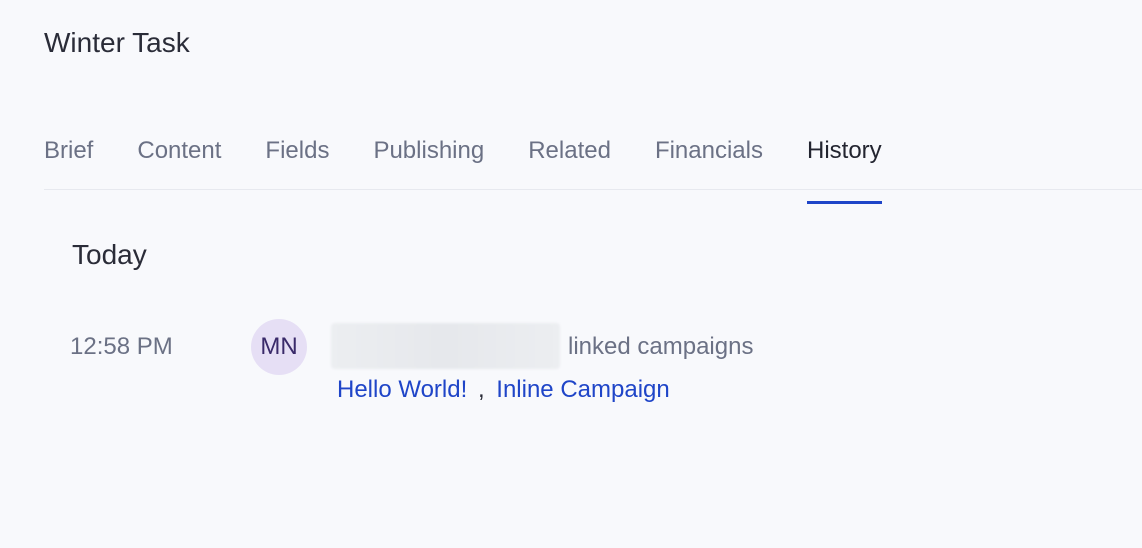  Describe the element at coordinates (428, 158) in the screenshot. I see `tab-publishing: Publishing` at that location.